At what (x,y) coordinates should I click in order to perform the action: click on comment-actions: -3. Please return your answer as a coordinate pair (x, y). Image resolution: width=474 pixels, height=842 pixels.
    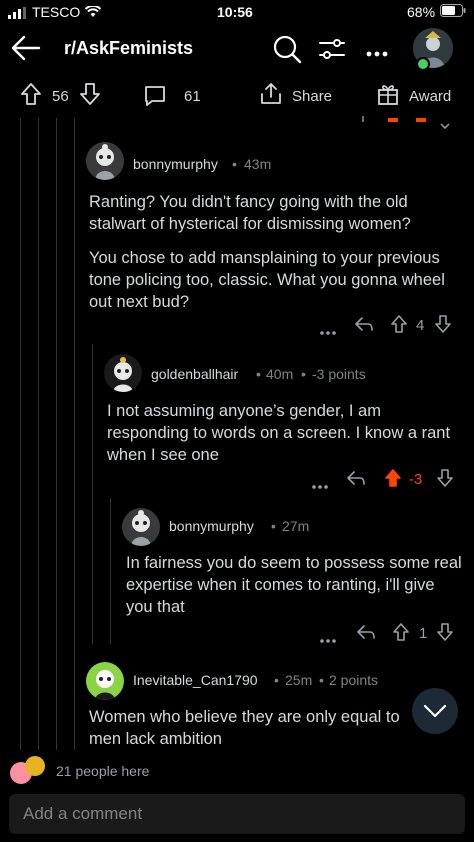
    Looking at the image, I should click on (387, 480).